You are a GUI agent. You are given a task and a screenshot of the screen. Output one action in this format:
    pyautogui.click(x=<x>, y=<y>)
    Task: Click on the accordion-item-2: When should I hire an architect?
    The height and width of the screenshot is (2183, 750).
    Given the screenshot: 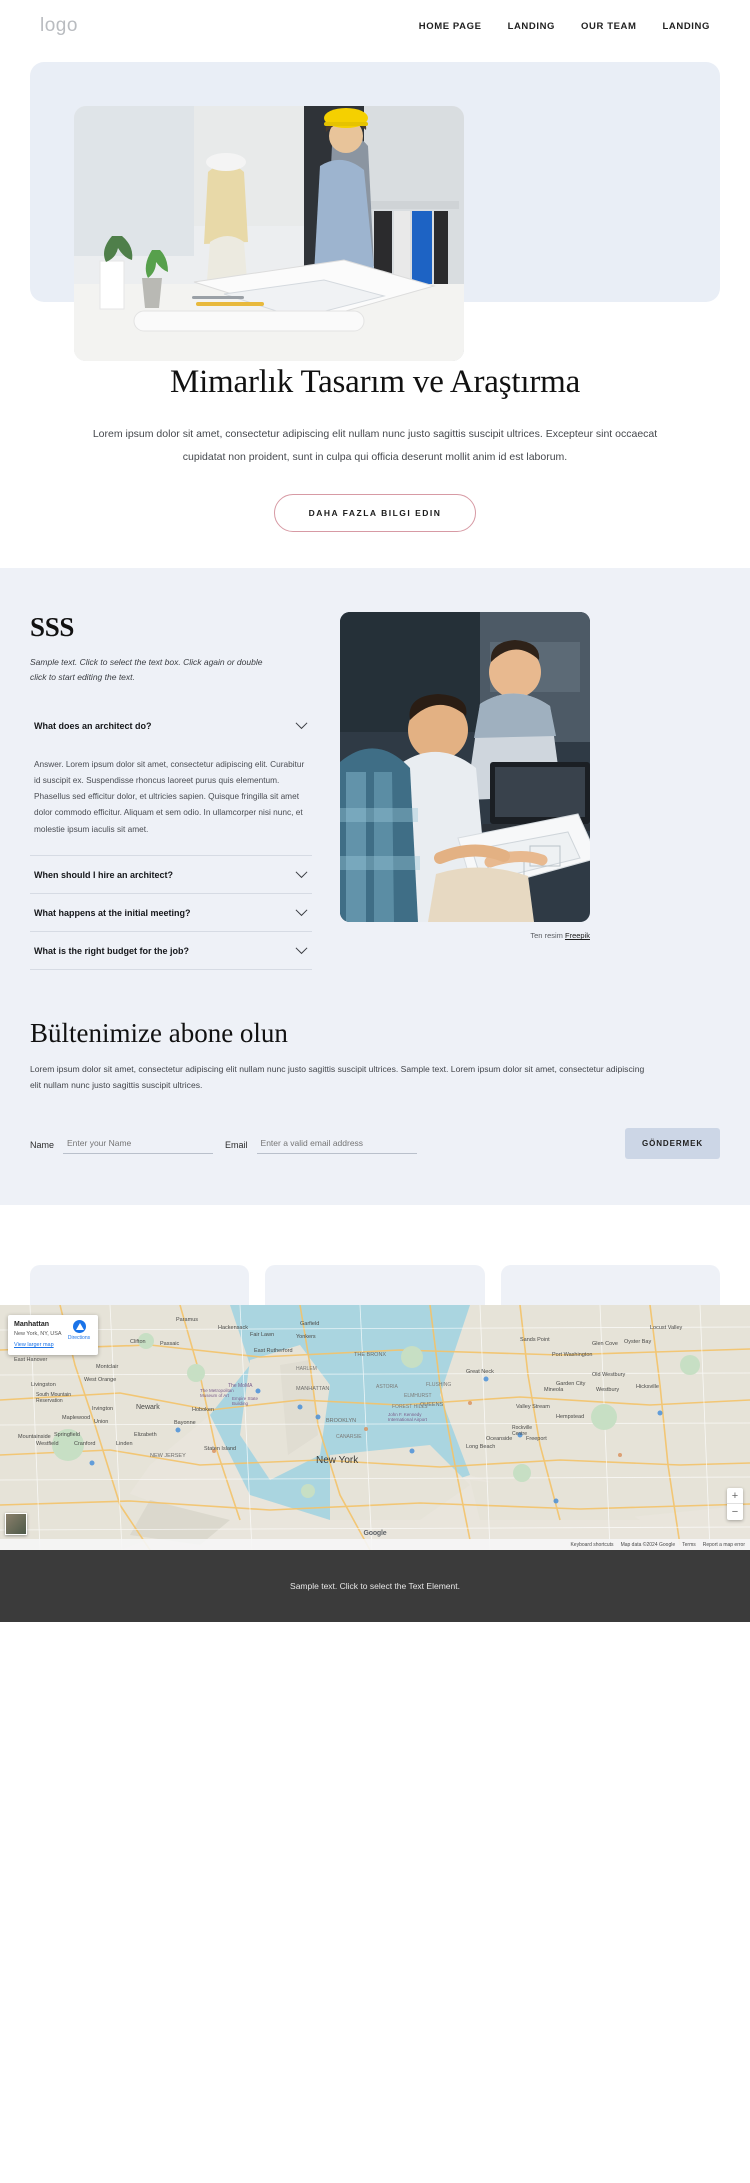 What is the action you would take?
    pyautogui.click(x=171, y=875)
    